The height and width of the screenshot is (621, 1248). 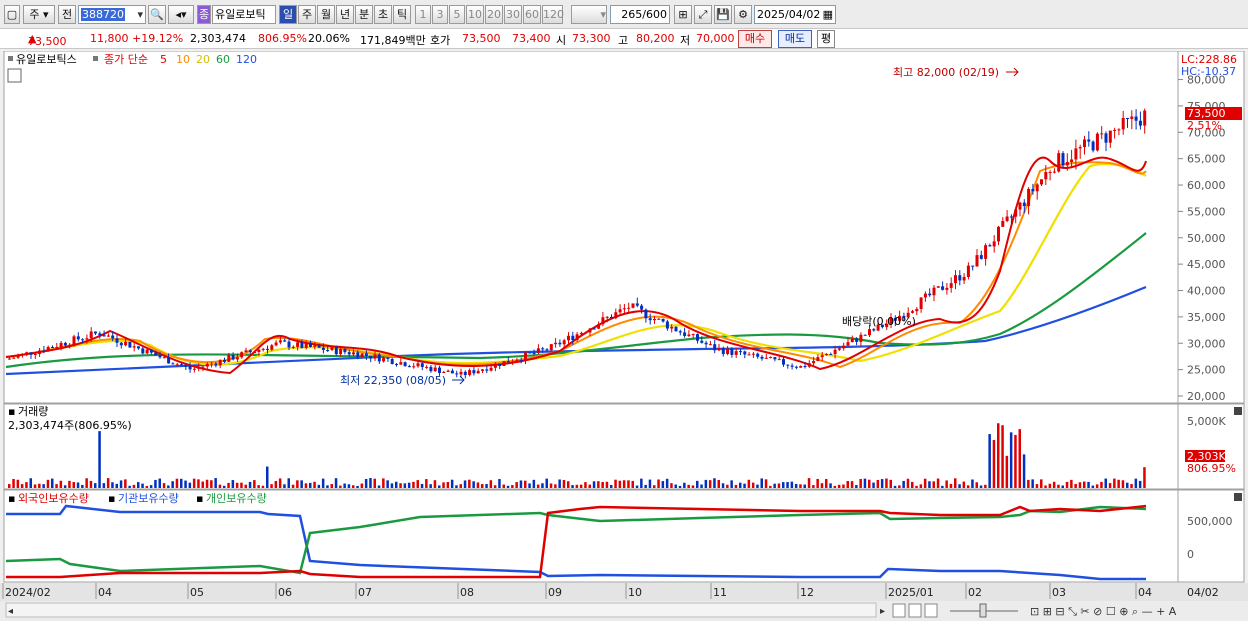 I want to click on date-value: 2025/04/02, so click(x=789, y=14).